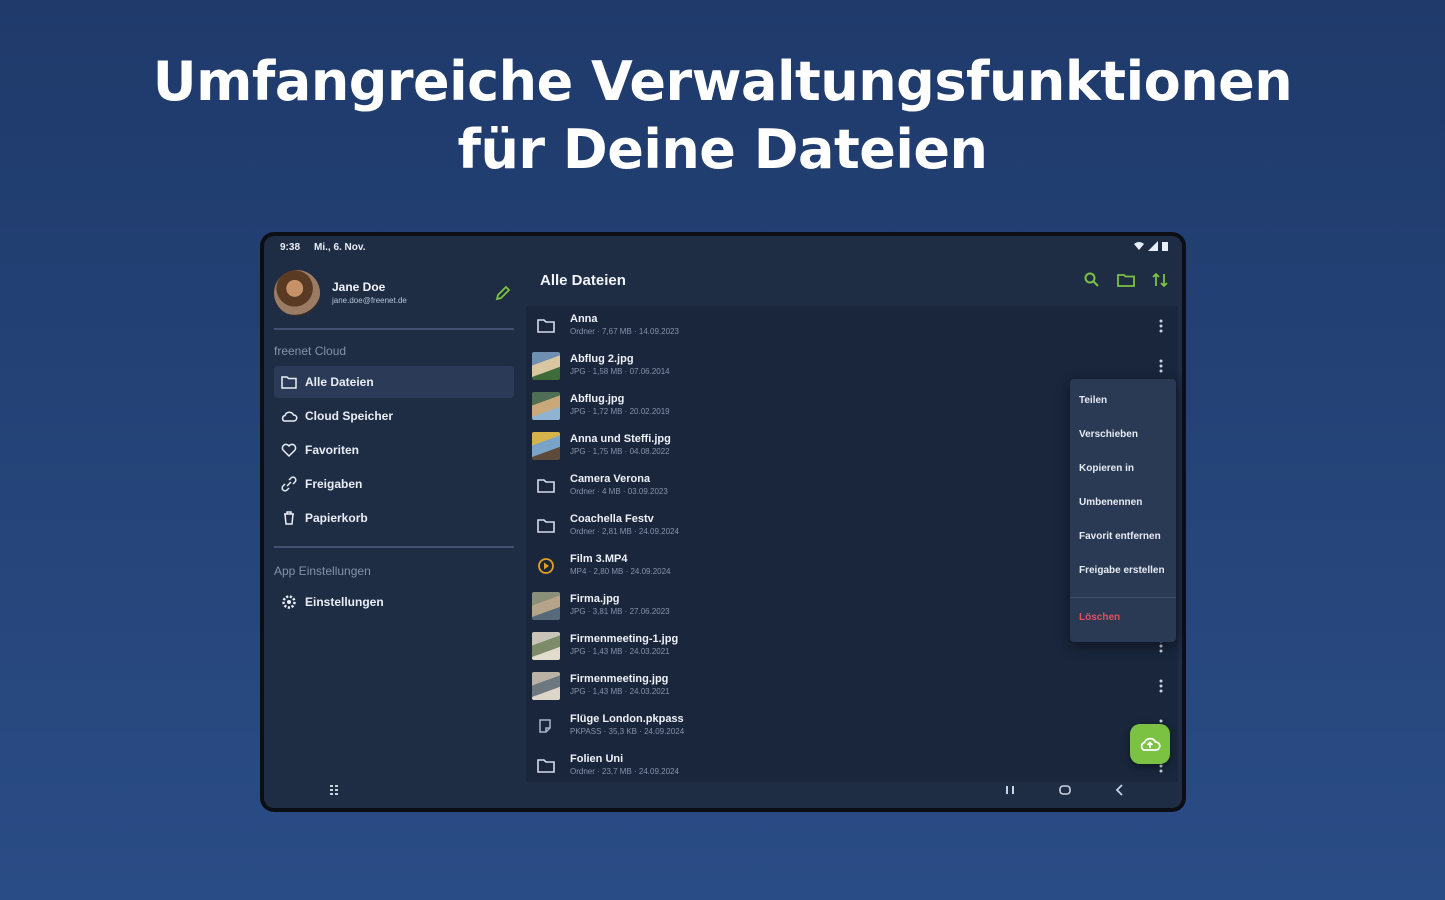  Describe the element at coordinates (599, 559) in the screenshot. I see `file-name: Film 3.MP4` at that location.